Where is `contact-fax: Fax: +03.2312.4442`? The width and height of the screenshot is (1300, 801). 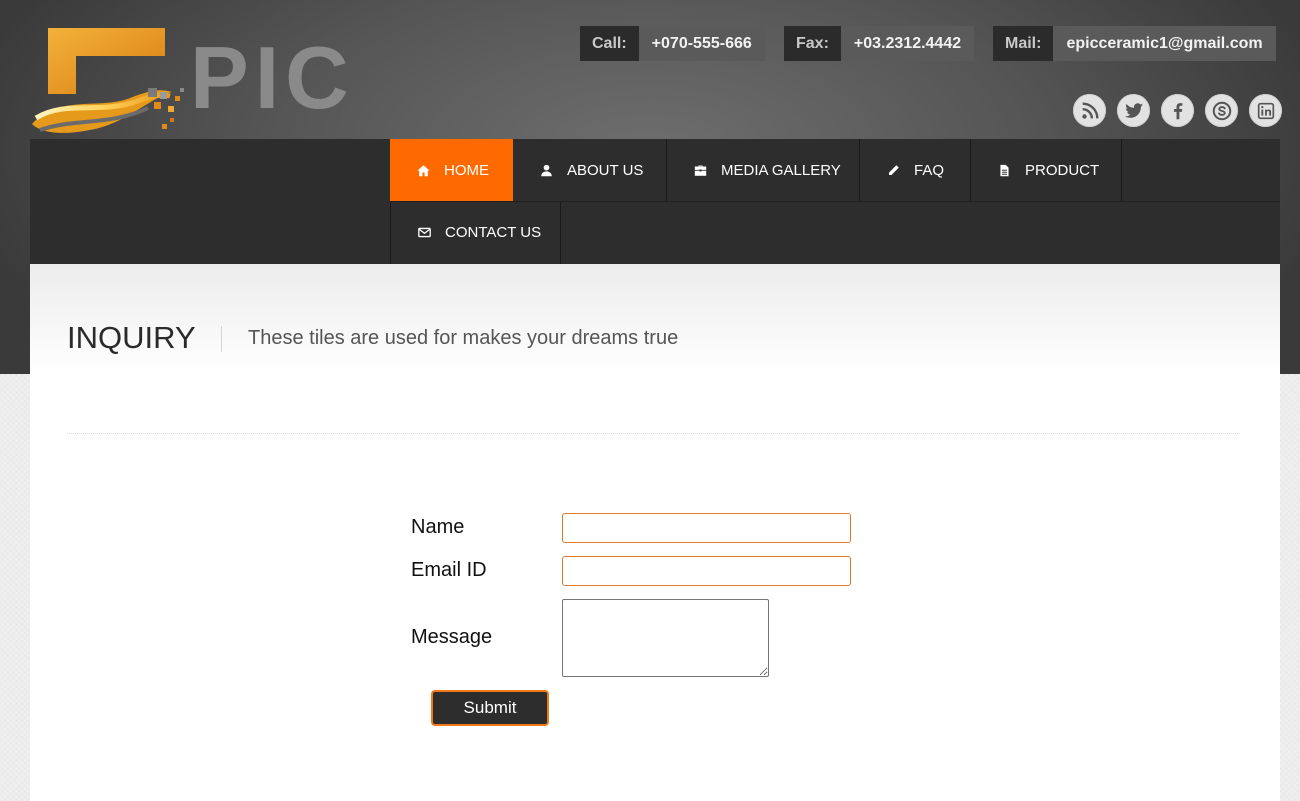
contact-fax: Fax: +03.2312.4442 is located at coordinates (879, 43).